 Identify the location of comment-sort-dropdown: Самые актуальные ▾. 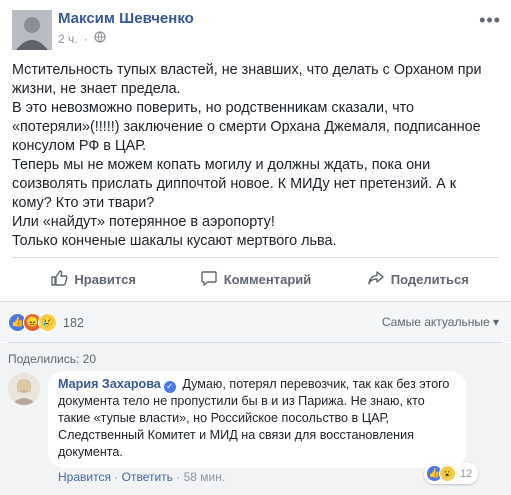
(440, 322).